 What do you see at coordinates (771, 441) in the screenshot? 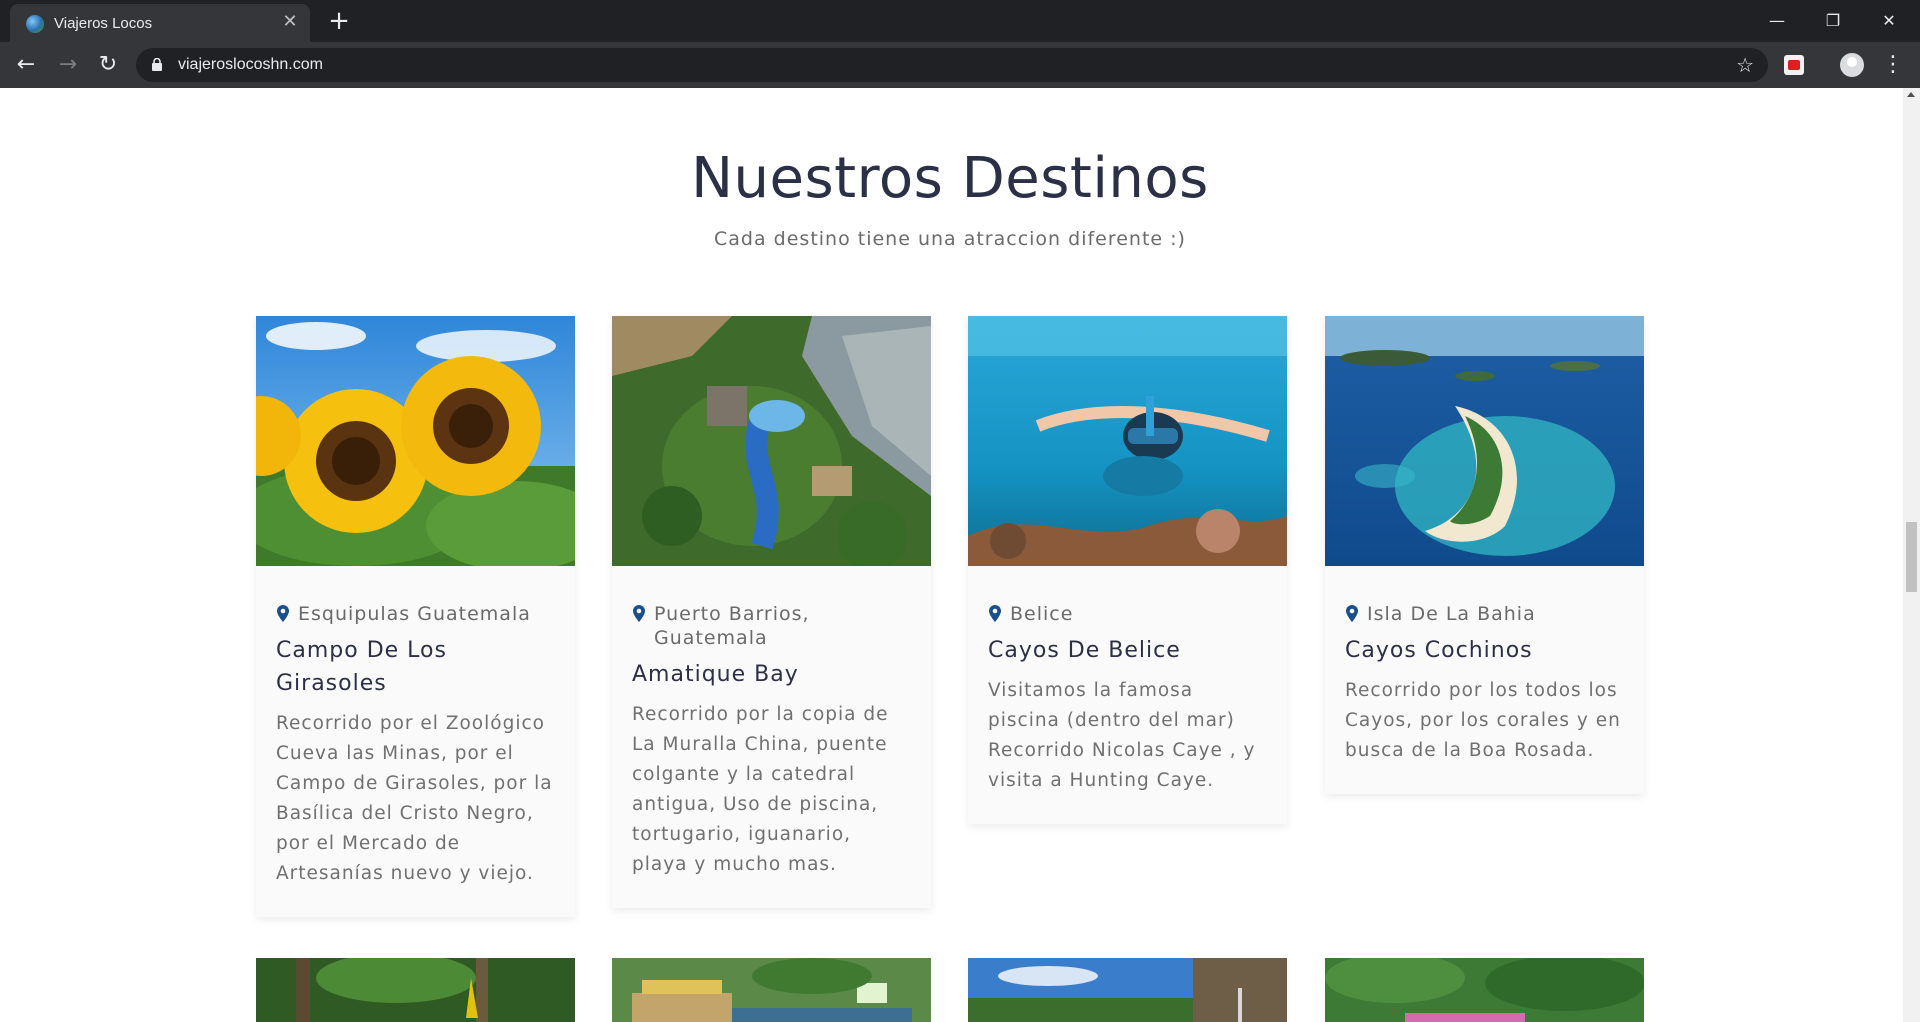
I see `destination-photo-resort-aerial` at bounding box center [771, 441].